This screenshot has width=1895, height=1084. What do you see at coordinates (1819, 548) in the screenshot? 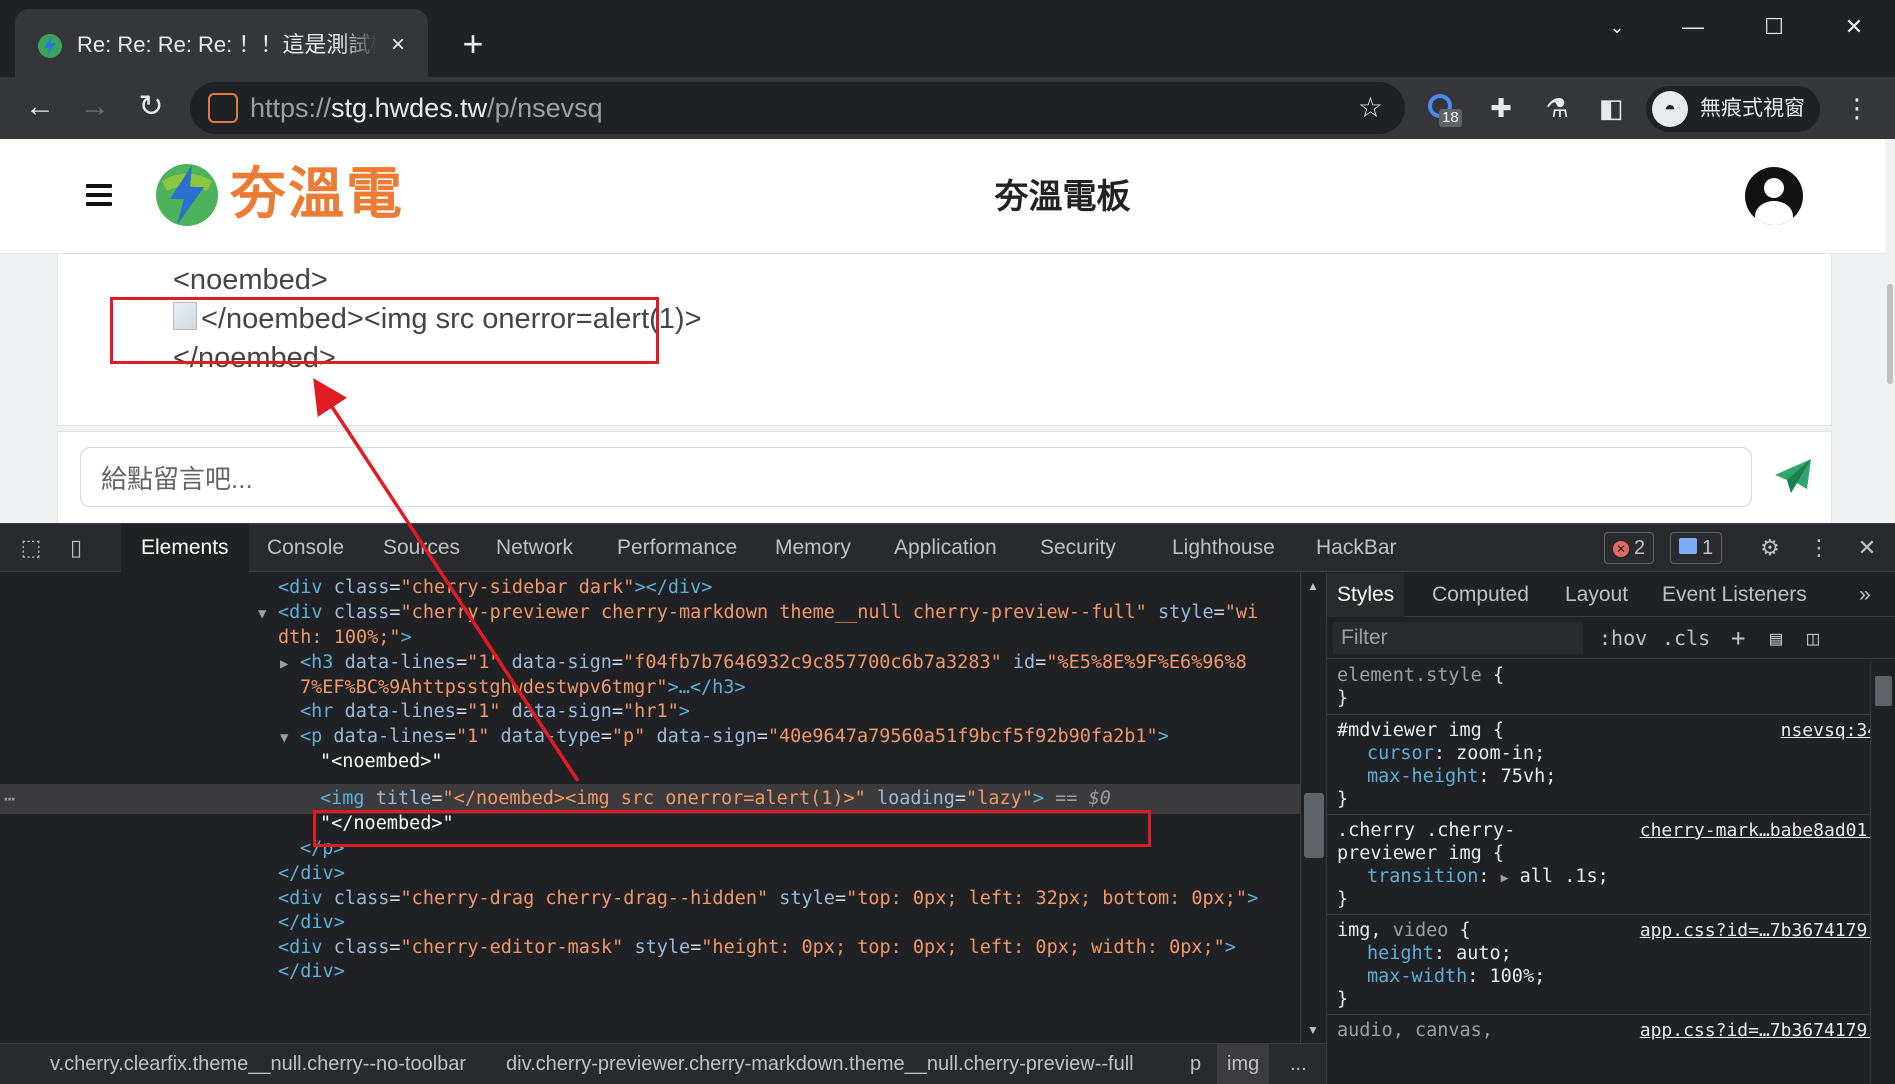
I see `more-options-icon: ⋮` at bounding box center [1819, 548].